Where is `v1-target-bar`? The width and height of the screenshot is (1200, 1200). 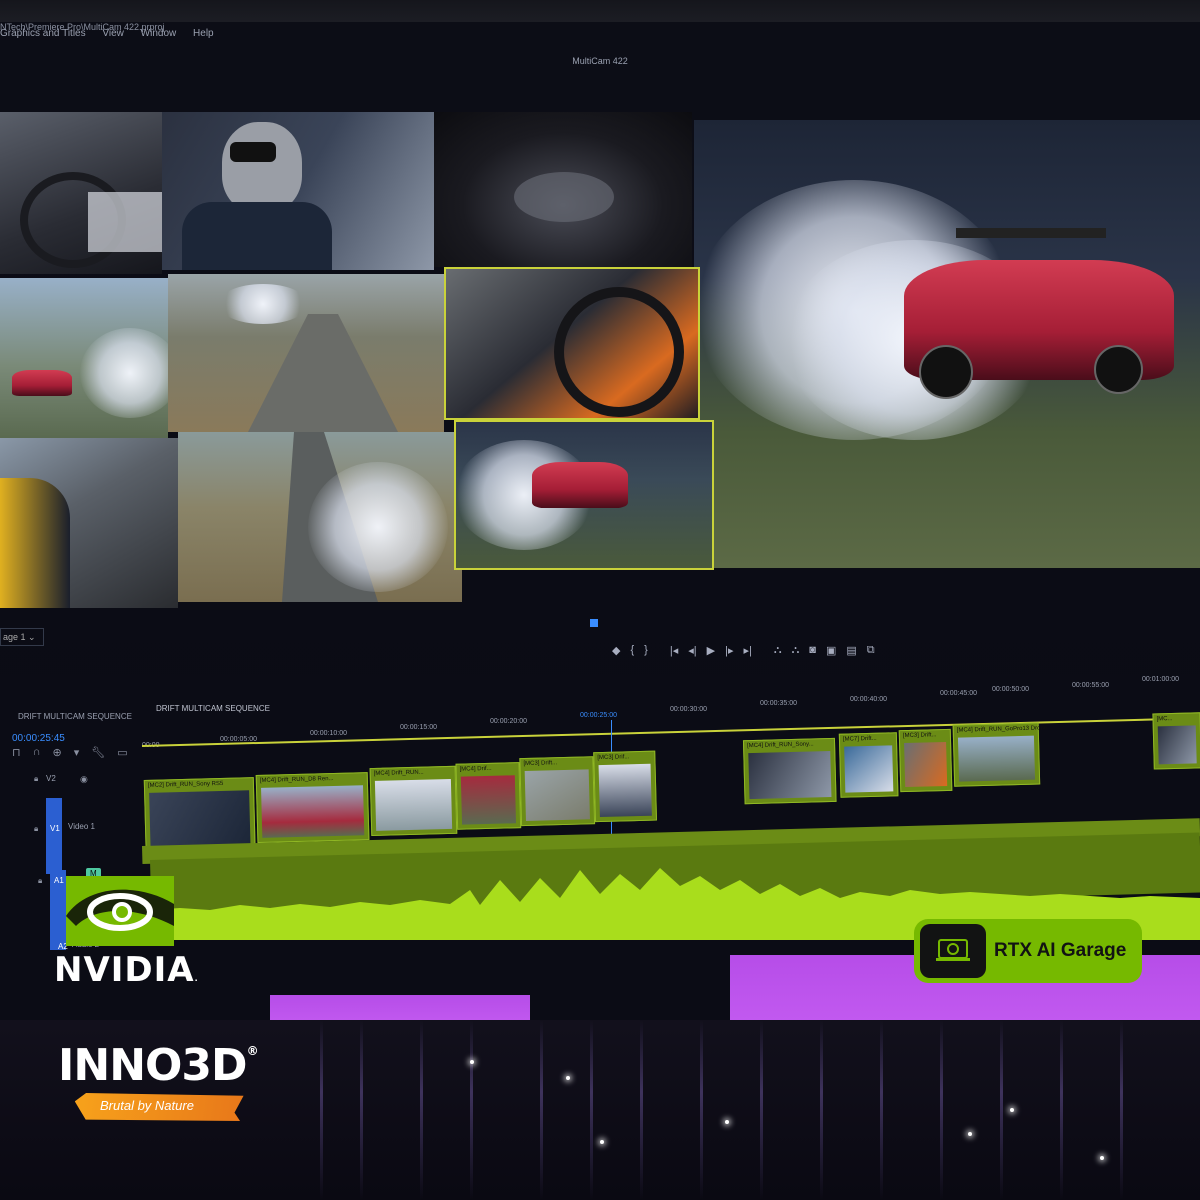 v1-target-bar is located at coordinates (54, 836).